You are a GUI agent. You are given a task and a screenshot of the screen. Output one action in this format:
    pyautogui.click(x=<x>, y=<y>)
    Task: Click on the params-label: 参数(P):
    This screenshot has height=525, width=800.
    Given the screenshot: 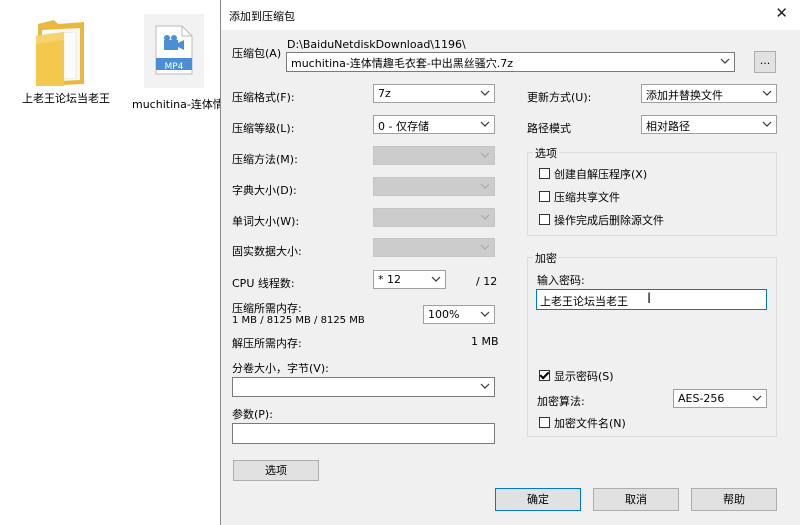 What is the action you would take?
    pyautogui.click(x=252, y=414)
    